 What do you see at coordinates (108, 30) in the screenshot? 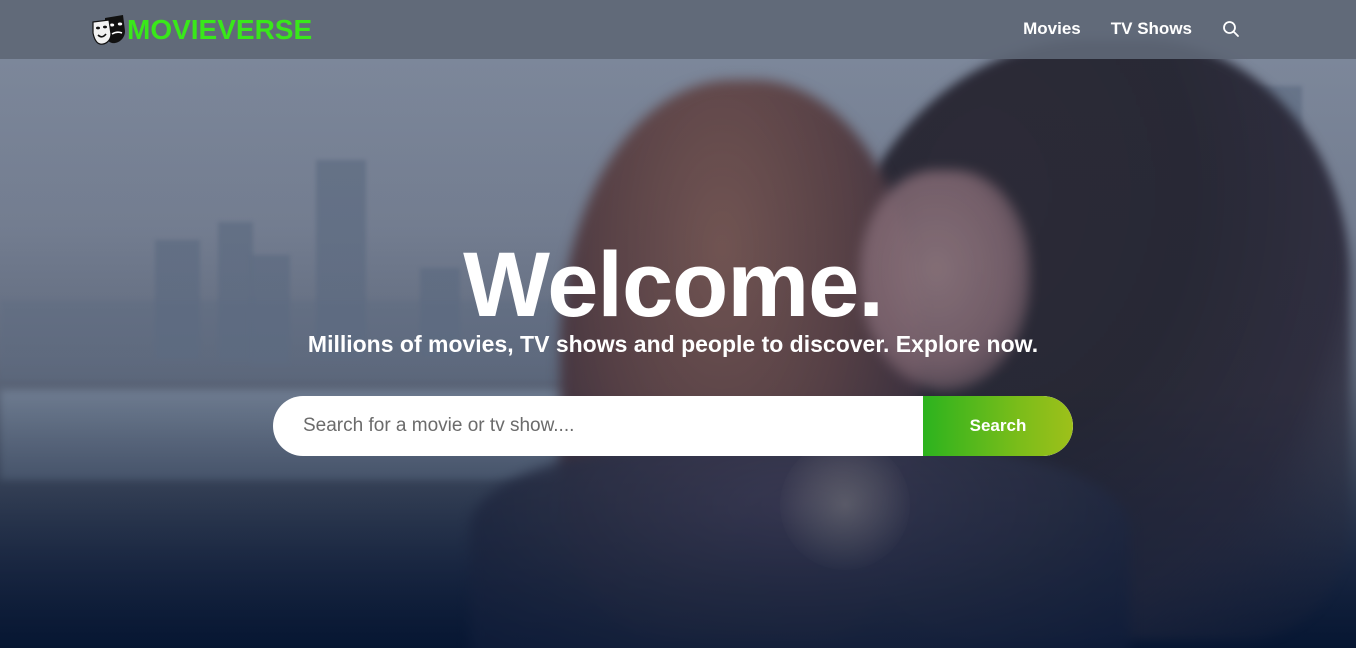
I see `theater-masks-icon` at bounding box center [108, 30].